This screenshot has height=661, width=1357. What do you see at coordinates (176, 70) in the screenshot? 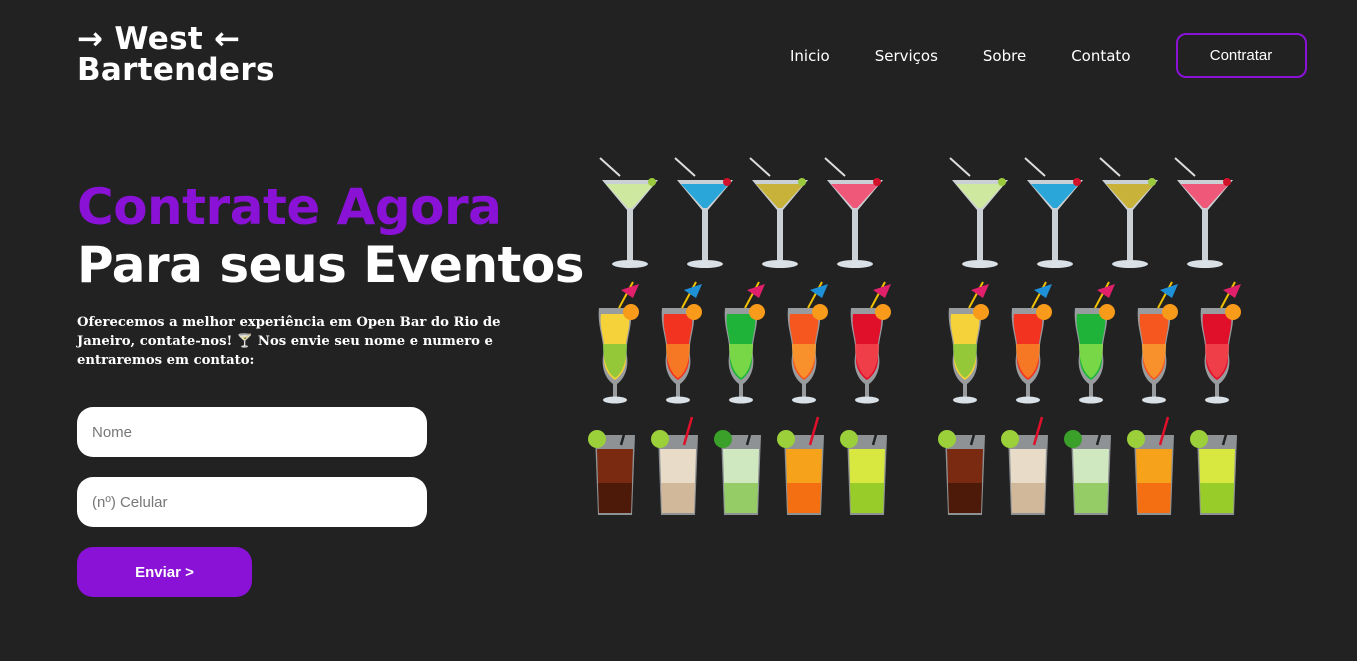
I see `brand-line-2: Bartenders` at bounding box center [176, 70].